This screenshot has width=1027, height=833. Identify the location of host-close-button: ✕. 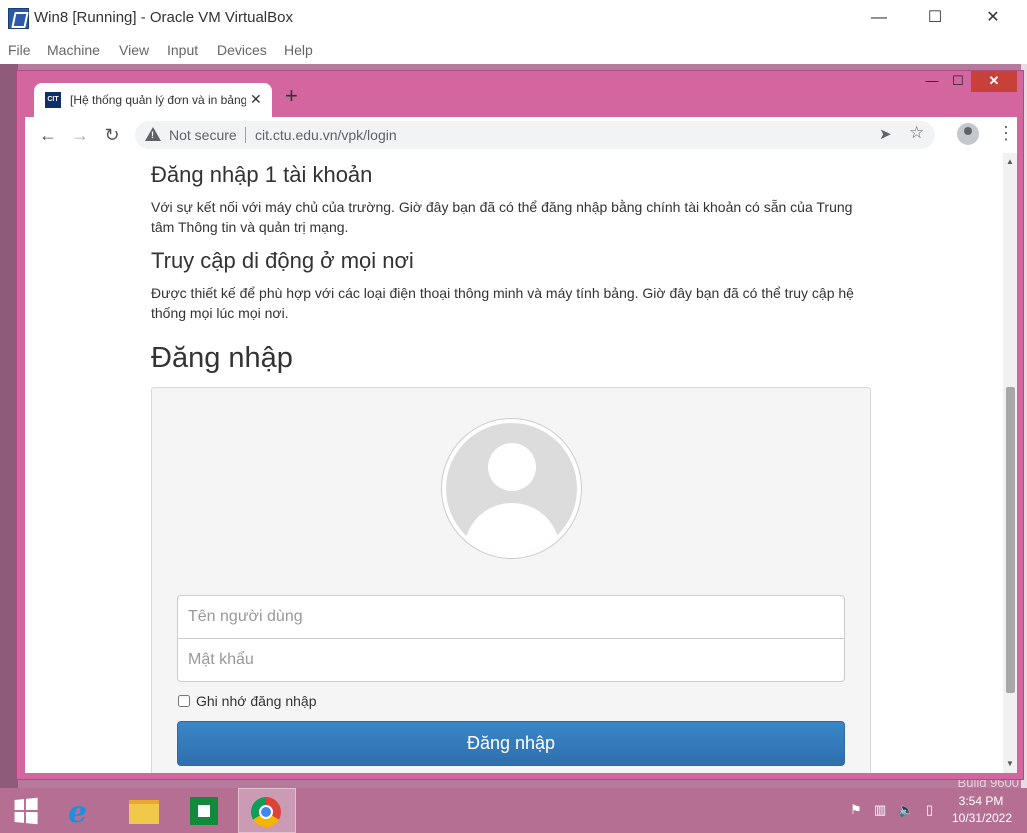
(993, 18).